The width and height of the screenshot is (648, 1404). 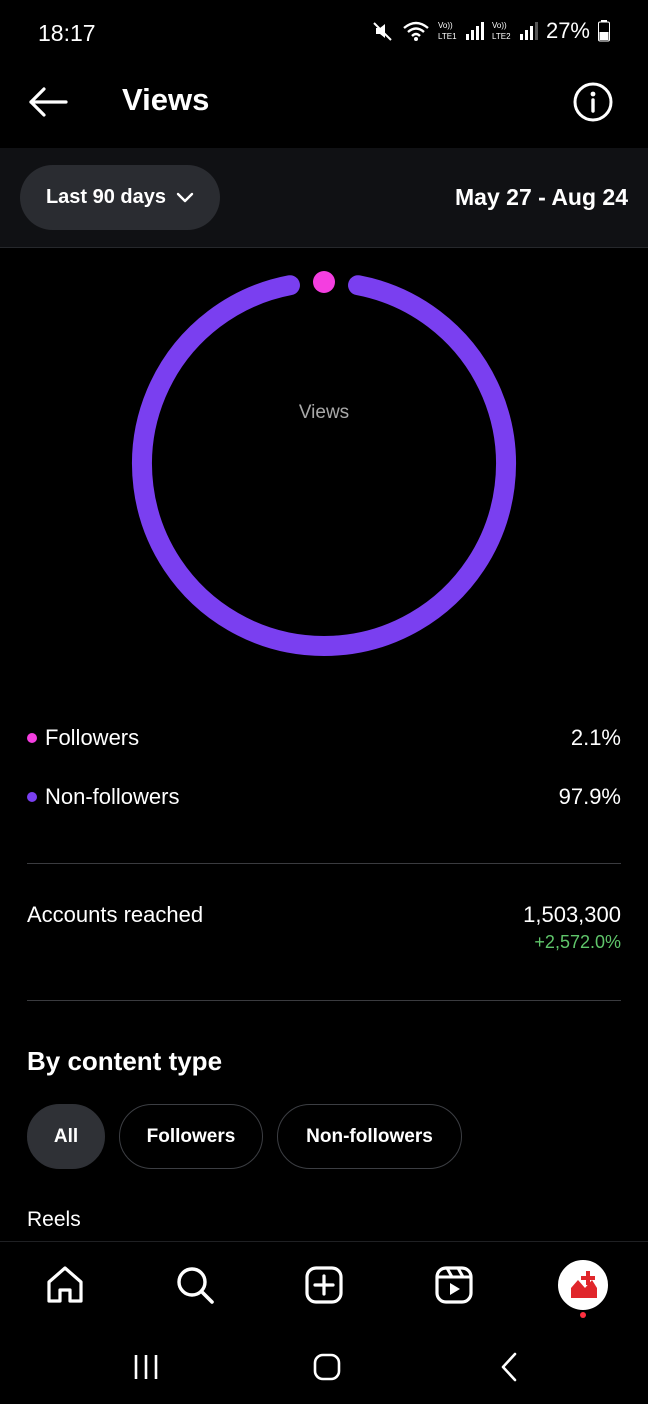 What do you see at coordinates (461, 31) in the screenshot?
I see `lte1-signal-icon: Vo)) LTE1` at bounding box center [461, 31].